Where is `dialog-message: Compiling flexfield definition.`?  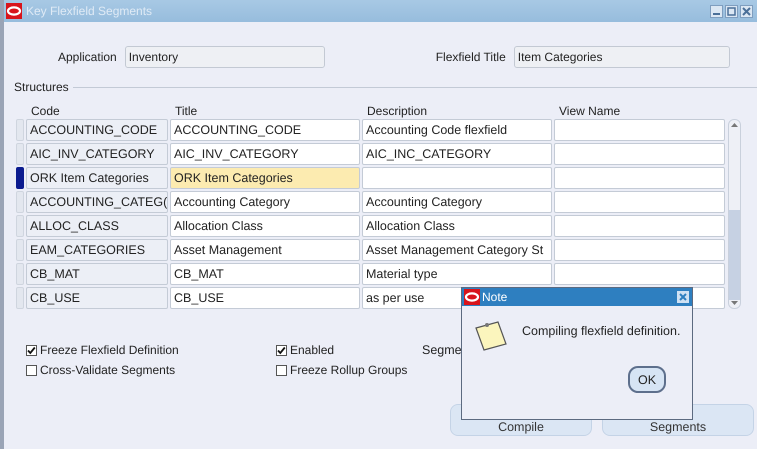 dialog-message: Compiling flexfield definition. is located at coordinates (601, 330).